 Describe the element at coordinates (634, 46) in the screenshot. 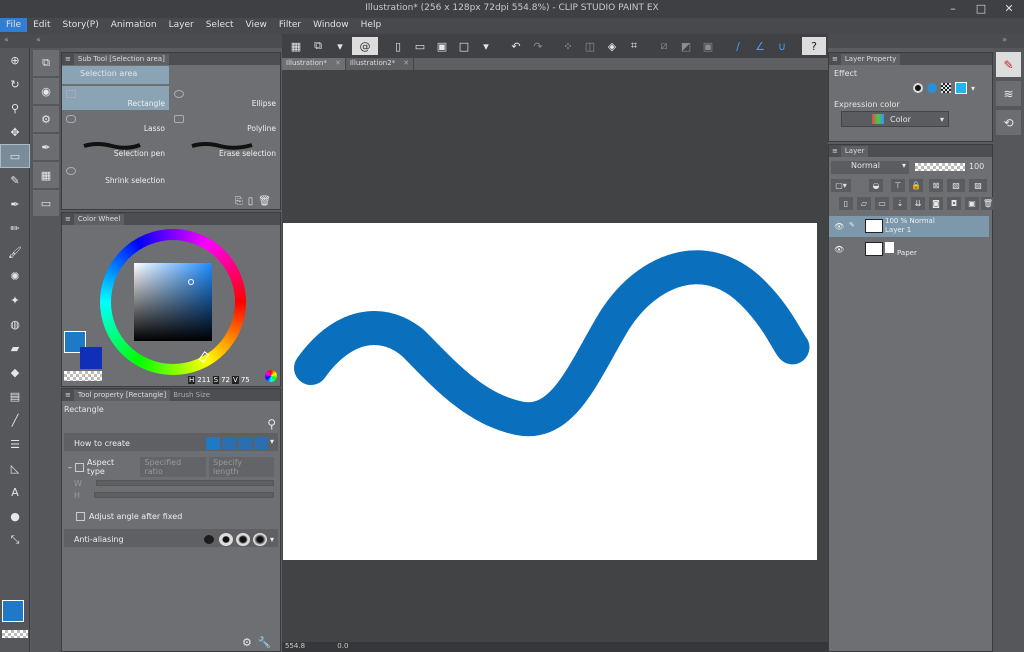

I see `transform-icon: ⌗` at that location.